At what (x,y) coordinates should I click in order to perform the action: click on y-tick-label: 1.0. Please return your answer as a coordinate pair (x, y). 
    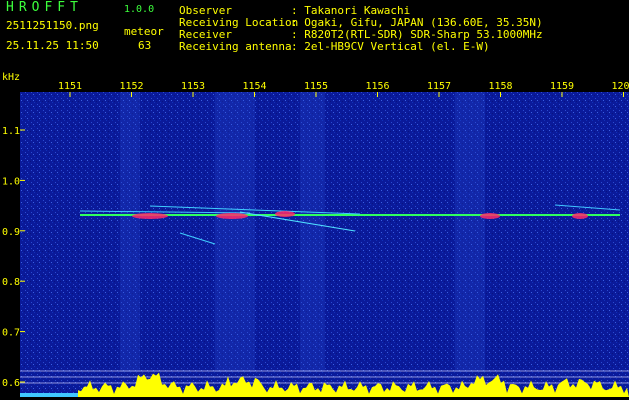
    Looking at the image, I should click on (11, 181).